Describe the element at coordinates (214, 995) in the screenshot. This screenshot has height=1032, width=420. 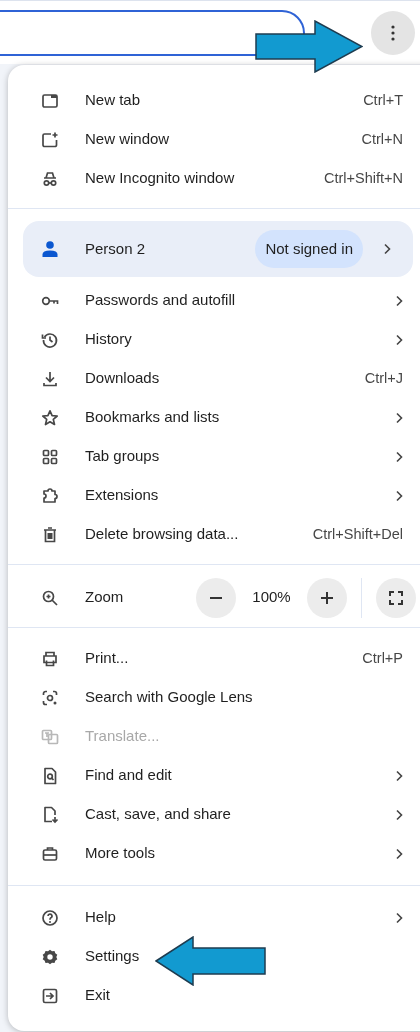
I see `menu-item: Exit` at that location.